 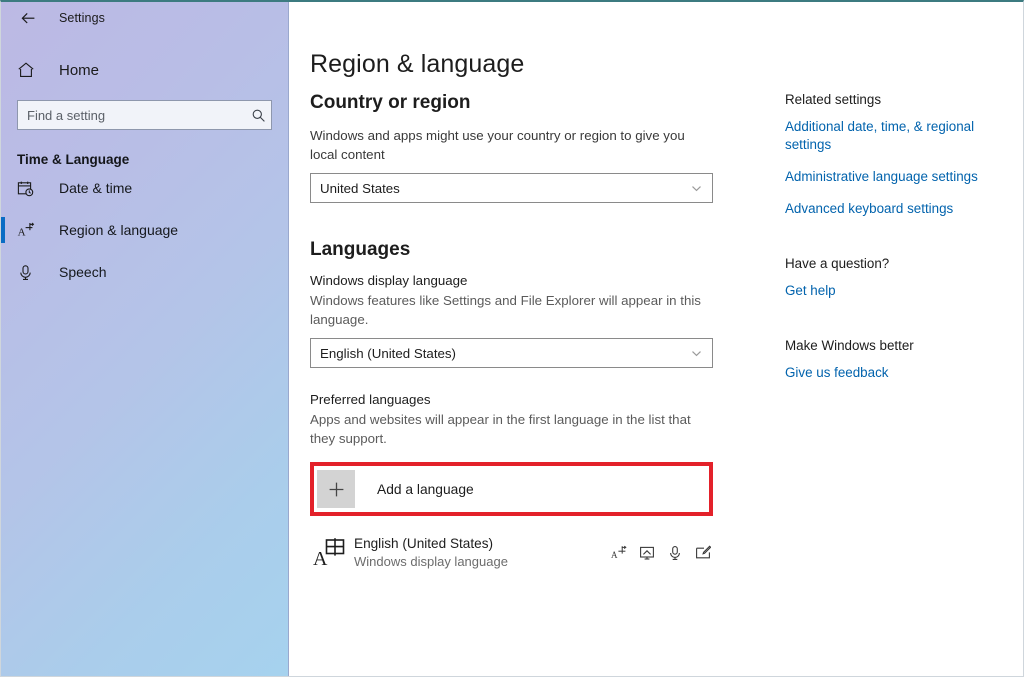 What do you see at coordinates (144, 272) in the screenshot?
I see `sidebar-item-speech: Speech` at bounding box center [144, 272].